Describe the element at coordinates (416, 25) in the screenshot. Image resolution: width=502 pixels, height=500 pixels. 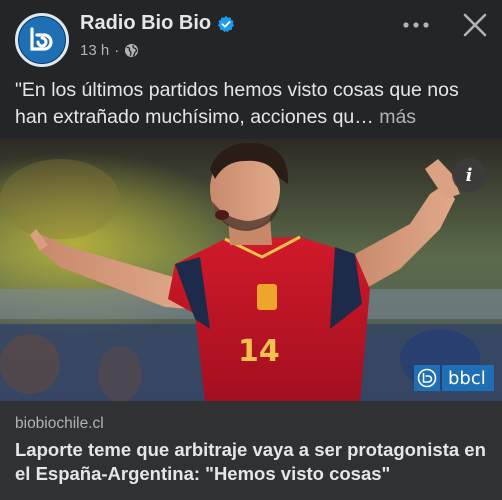
I see `more-options-icon` at that location.